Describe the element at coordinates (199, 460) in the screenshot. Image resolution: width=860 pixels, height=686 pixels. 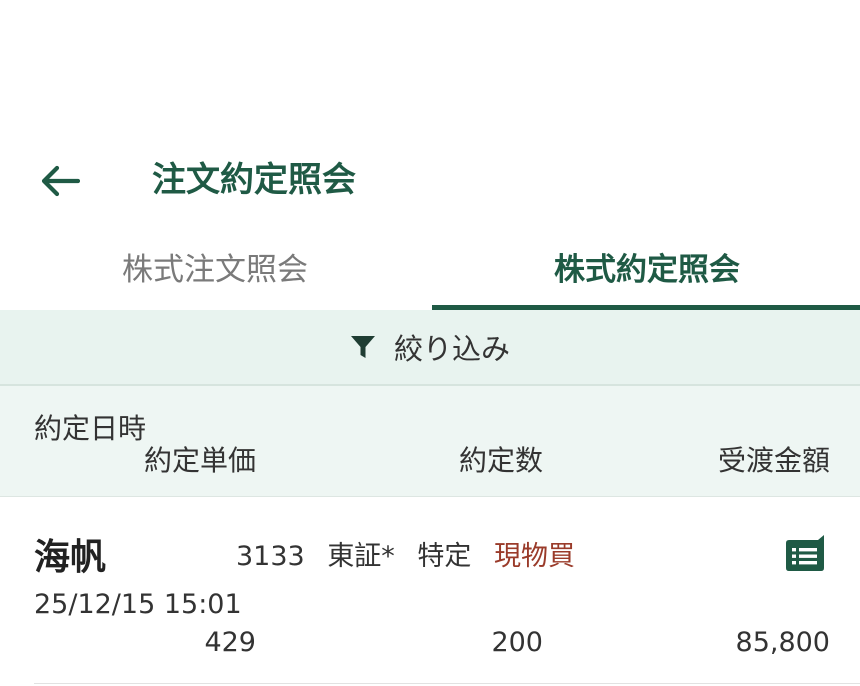
I see `column-unit-price: 約定単価` at that location.